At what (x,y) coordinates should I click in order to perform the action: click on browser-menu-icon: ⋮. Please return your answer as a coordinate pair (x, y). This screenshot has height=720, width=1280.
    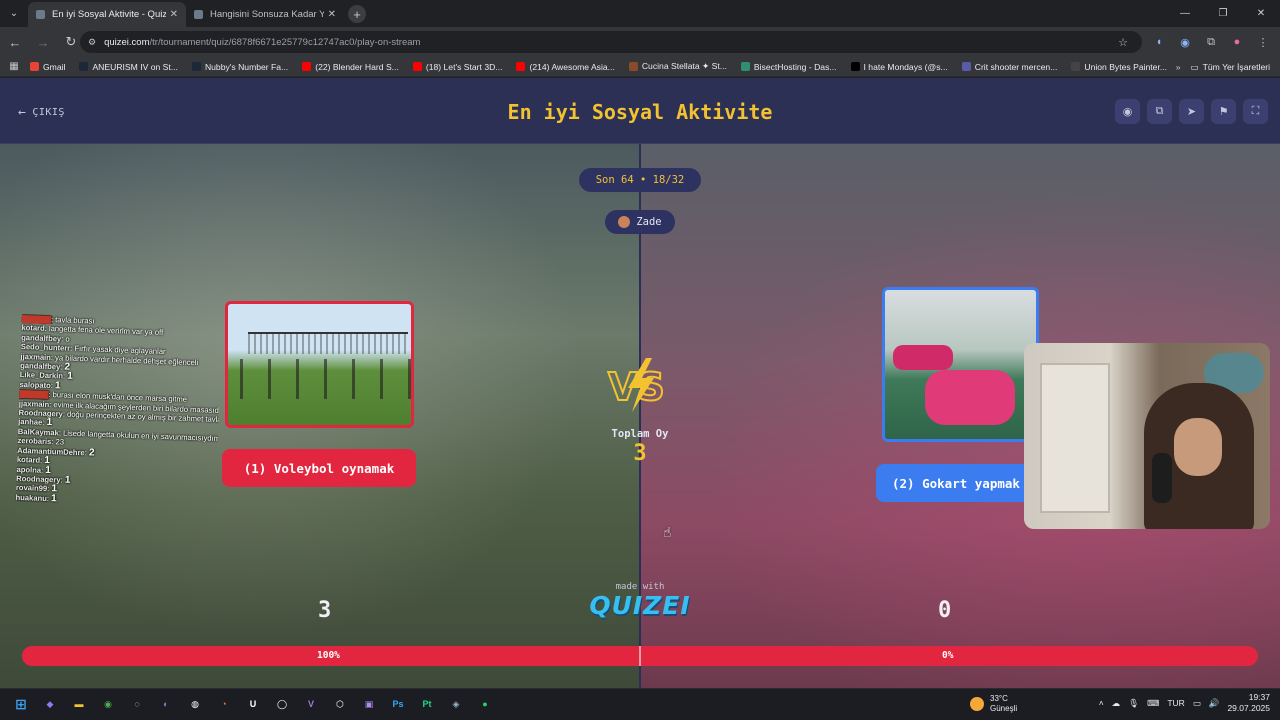
    Looking at the image, I should click on (1263, 42).